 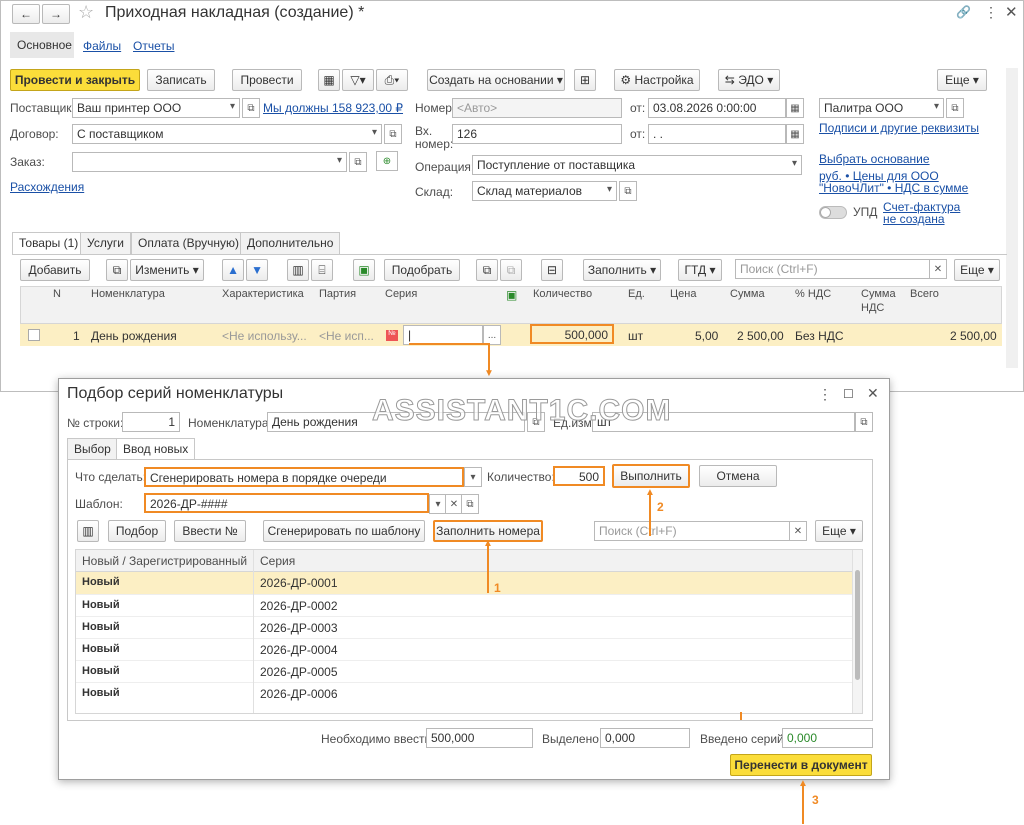 What do you see at coordinates (151, 422) in the screenshot?
I see `row-number-field: 1` at bounding box center [151, 422].